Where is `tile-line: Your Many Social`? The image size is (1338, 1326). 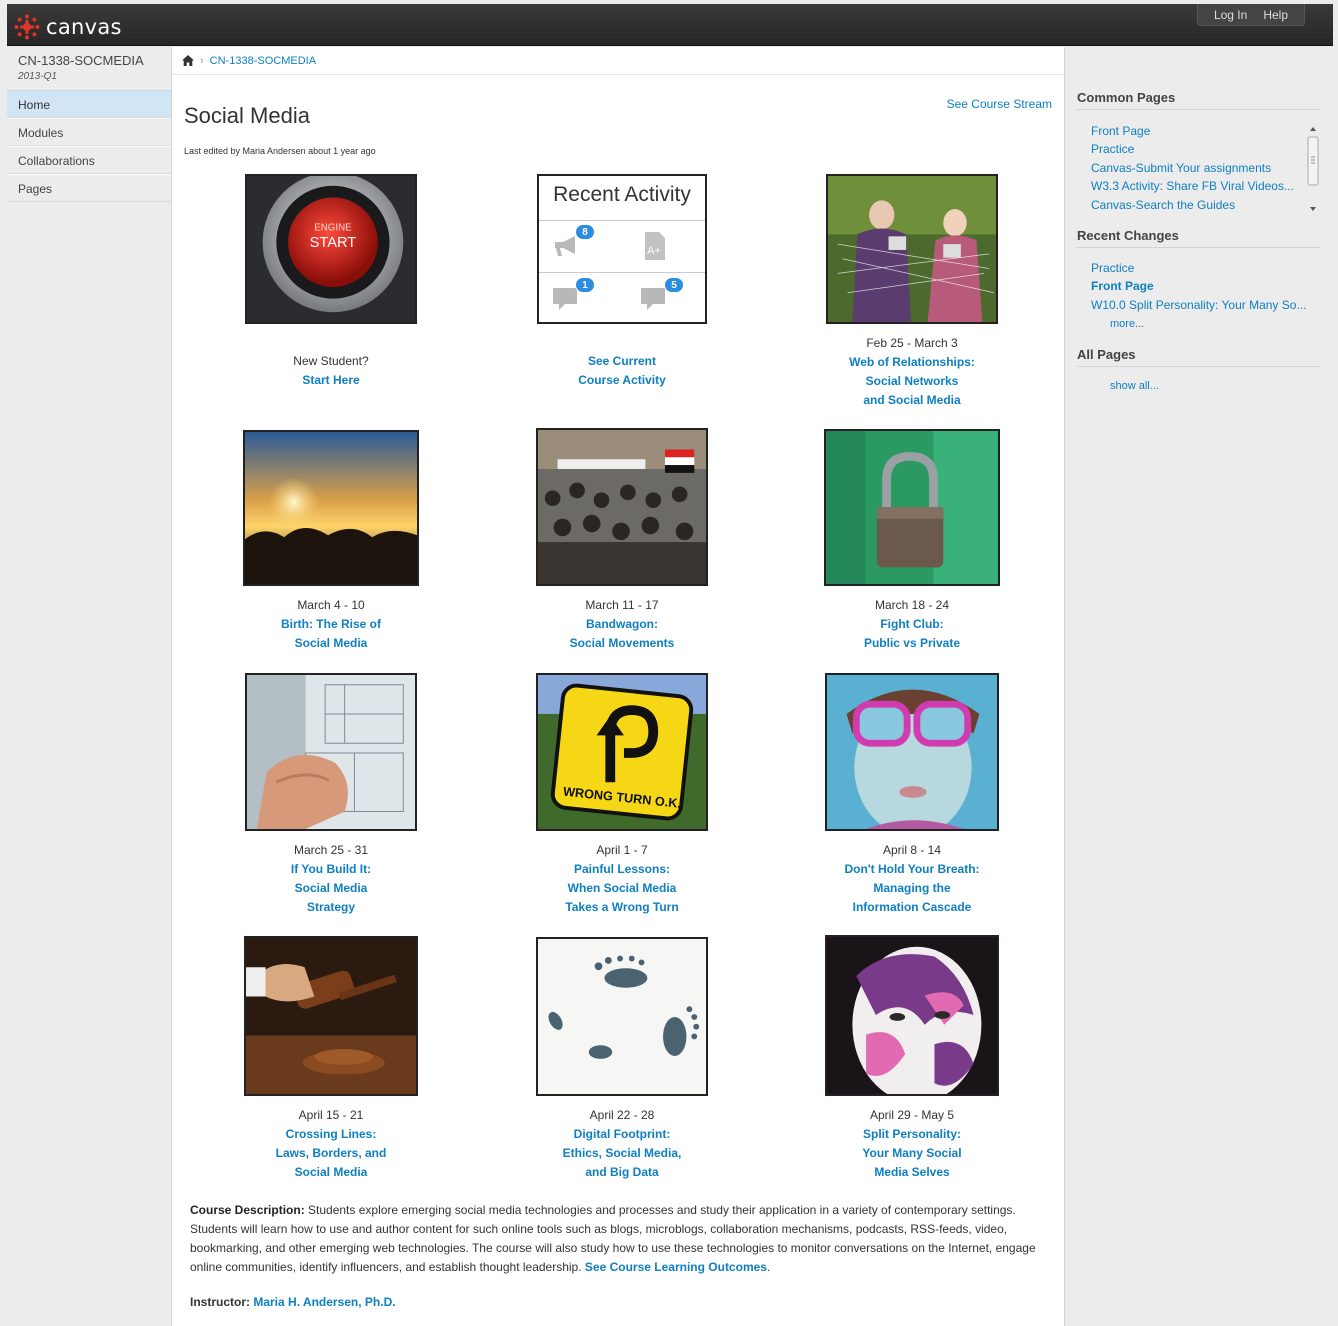
tile-line: Your Many Social is located at coordinates (912, 1153).